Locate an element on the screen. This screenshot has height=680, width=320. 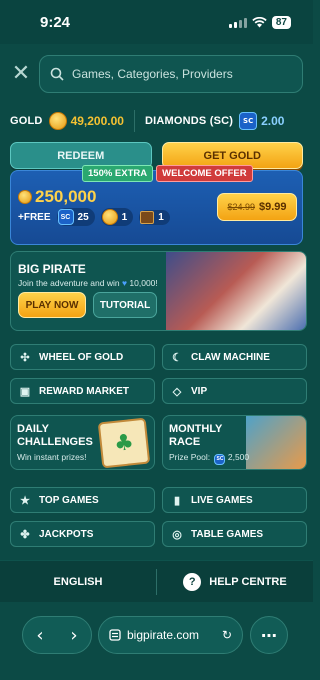
offer-amount-value: 250,000 is located at coordinates (66, 196).